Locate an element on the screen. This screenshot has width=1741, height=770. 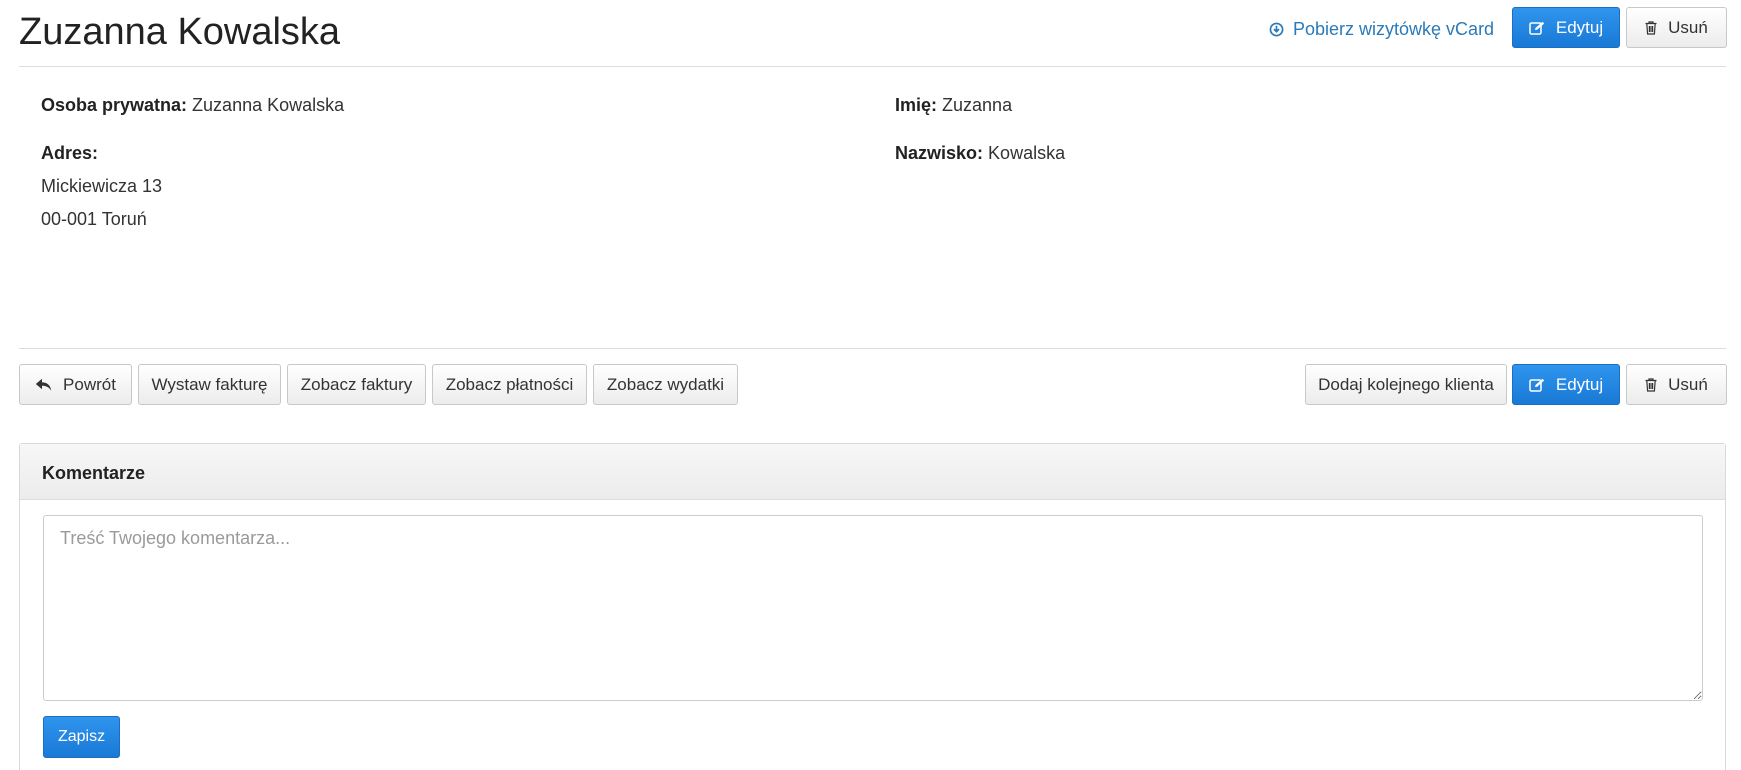
download-vcard-link: Pobierz wizytówkę vCard is located at coordinates (1381, 29).